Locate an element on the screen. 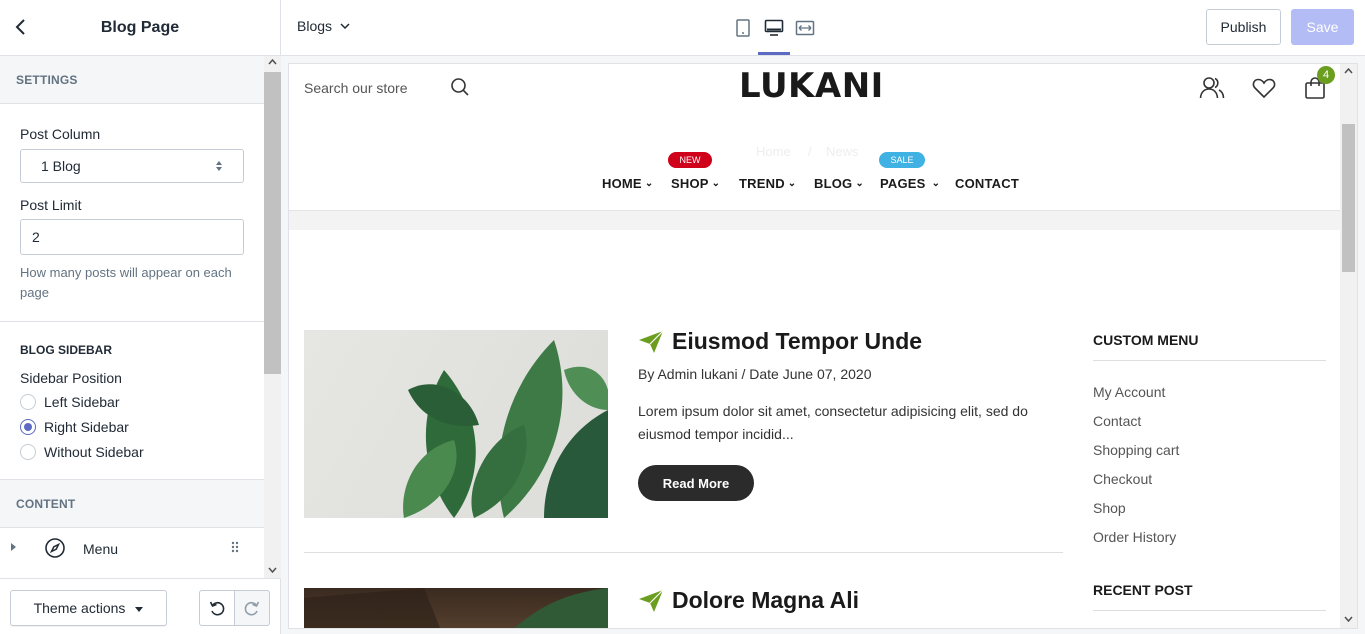 This screenshot has height=634, width=1365. theme-actions-button: Theme actions is located at coordinates (88, 608).